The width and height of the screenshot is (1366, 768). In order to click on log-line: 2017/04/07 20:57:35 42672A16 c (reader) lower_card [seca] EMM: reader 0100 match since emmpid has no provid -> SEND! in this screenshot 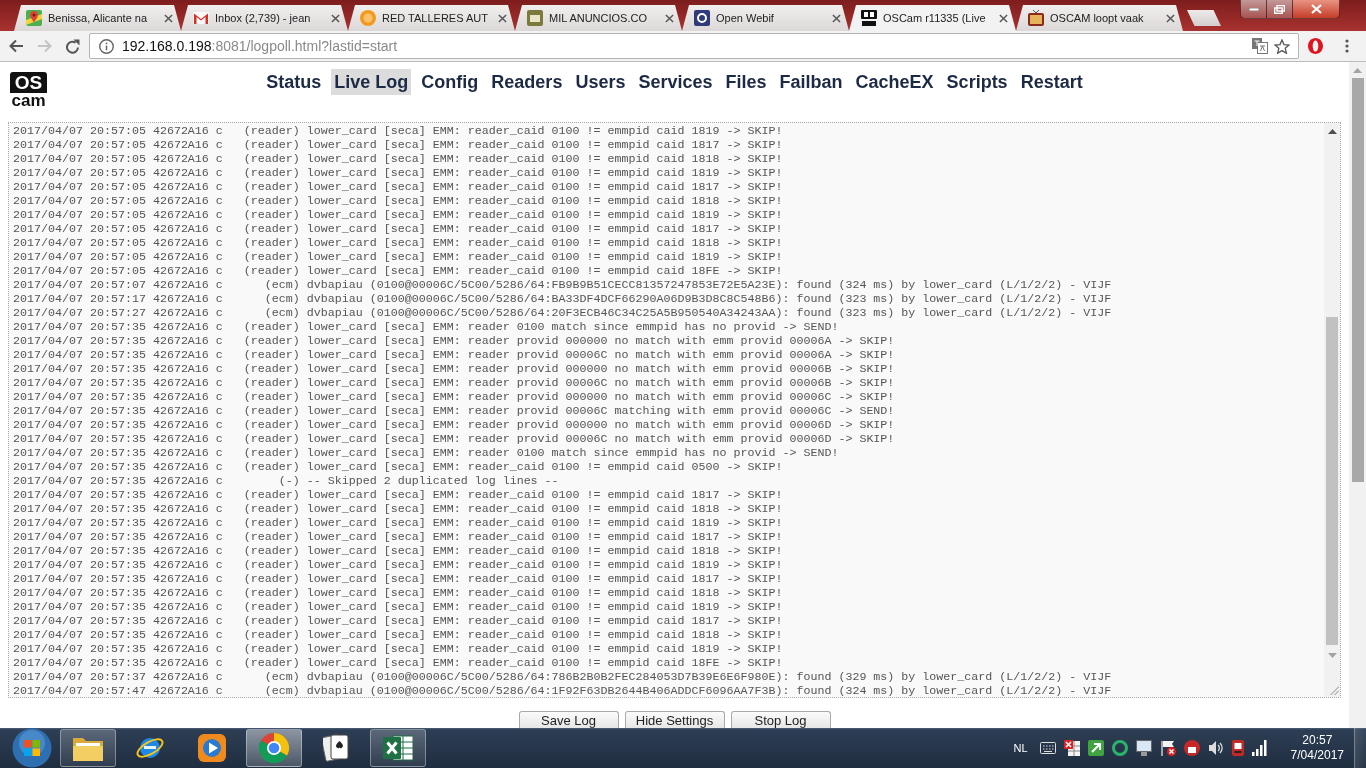, I will do `click(426, 327)`.